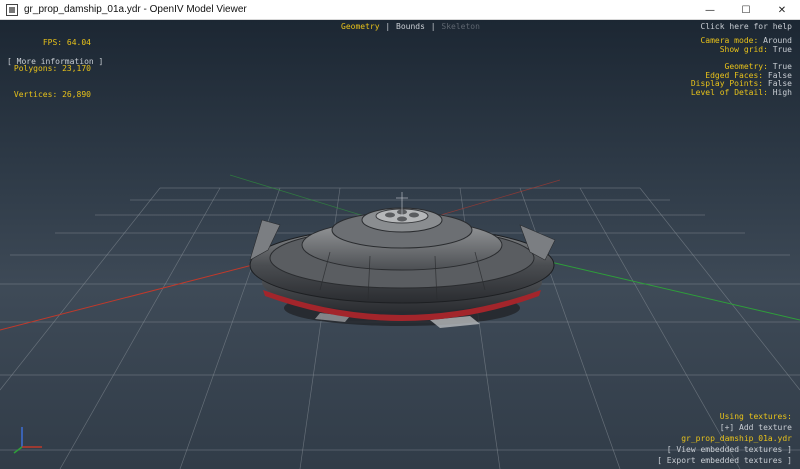  What do you see at coordinates (78, 43) in the screenshot?
I see `fps-value: 64.04` at bounding box center [78, 43].